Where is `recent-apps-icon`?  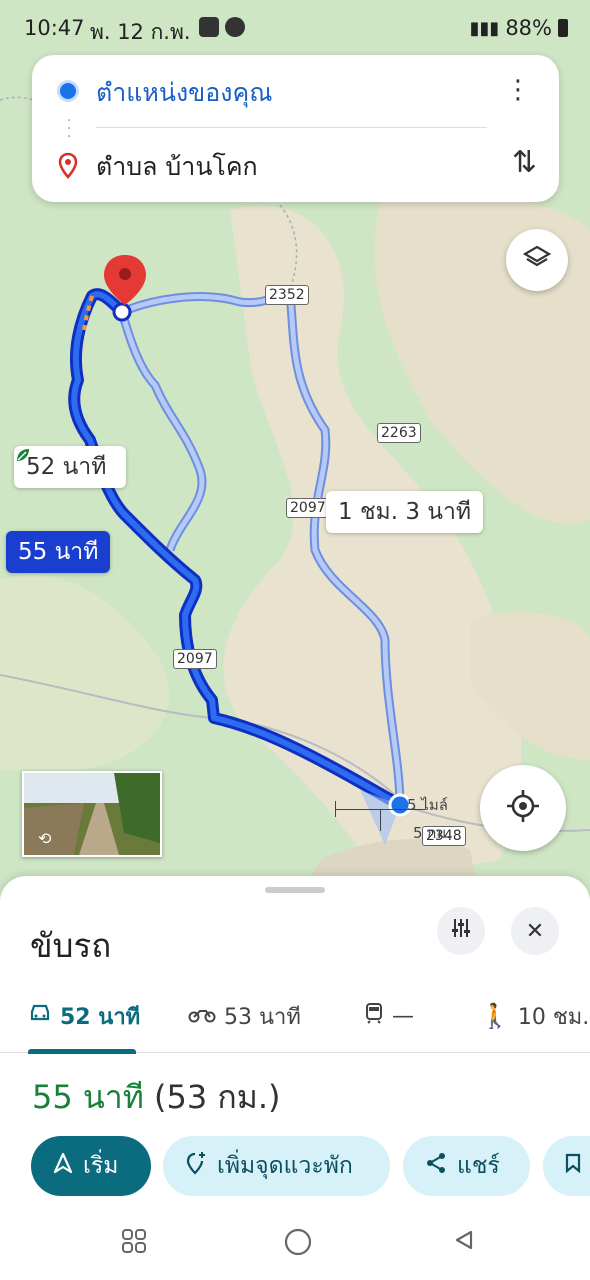
recent-apps-icon is located at coordinates (134, 1244).